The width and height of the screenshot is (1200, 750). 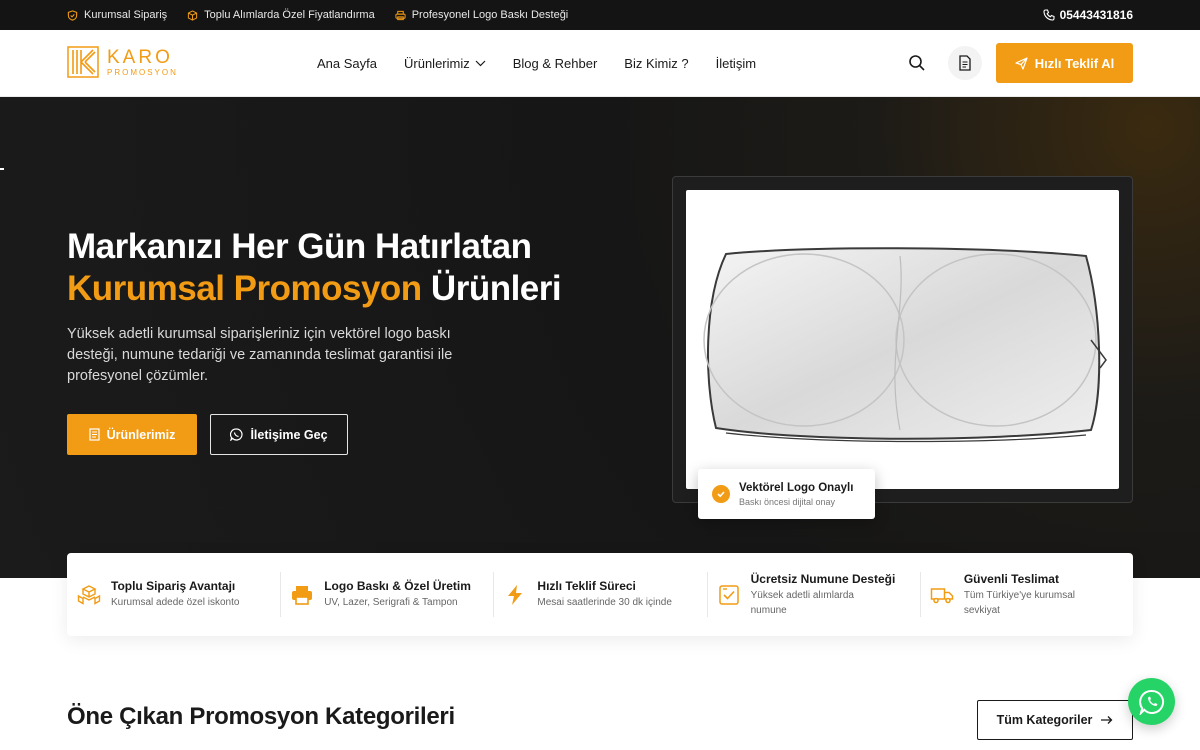 I want to click on nav-item-label: Ürünlerimiz, so click(x=437, y=63).